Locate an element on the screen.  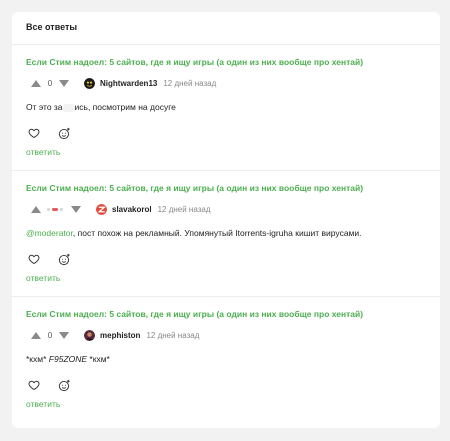
blurred-text is located at coordinates (68, 107).